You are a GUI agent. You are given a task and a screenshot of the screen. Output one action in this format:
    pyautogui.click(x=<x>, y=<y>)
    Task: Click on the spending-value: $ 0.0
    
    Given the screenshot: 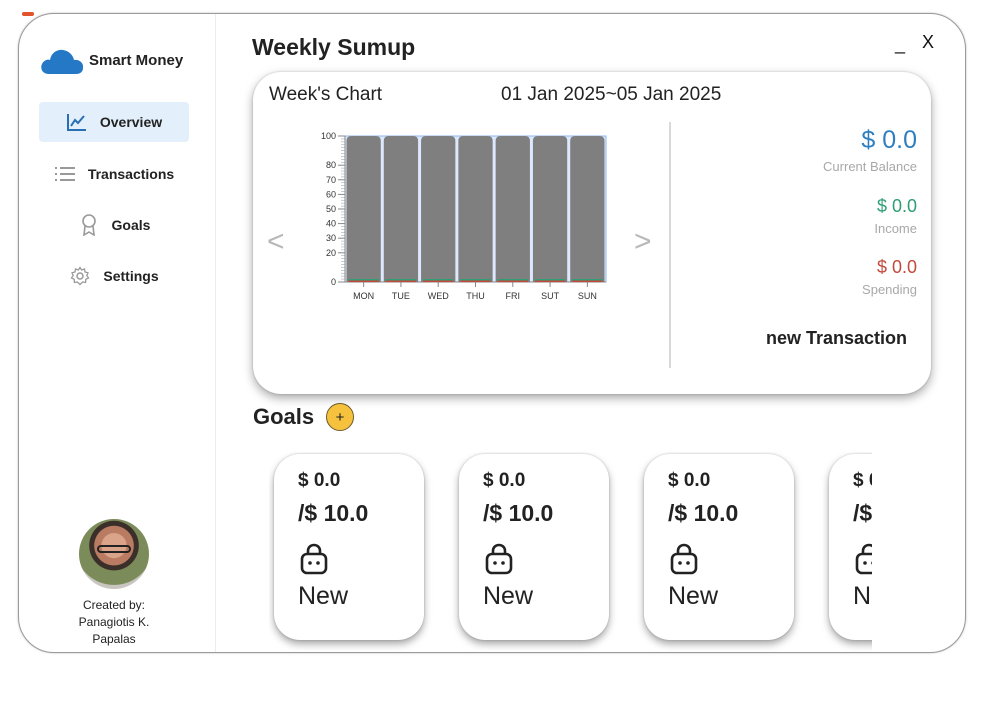 What is the action you would take?
    pyautogui.click(x=896, y=267)
    